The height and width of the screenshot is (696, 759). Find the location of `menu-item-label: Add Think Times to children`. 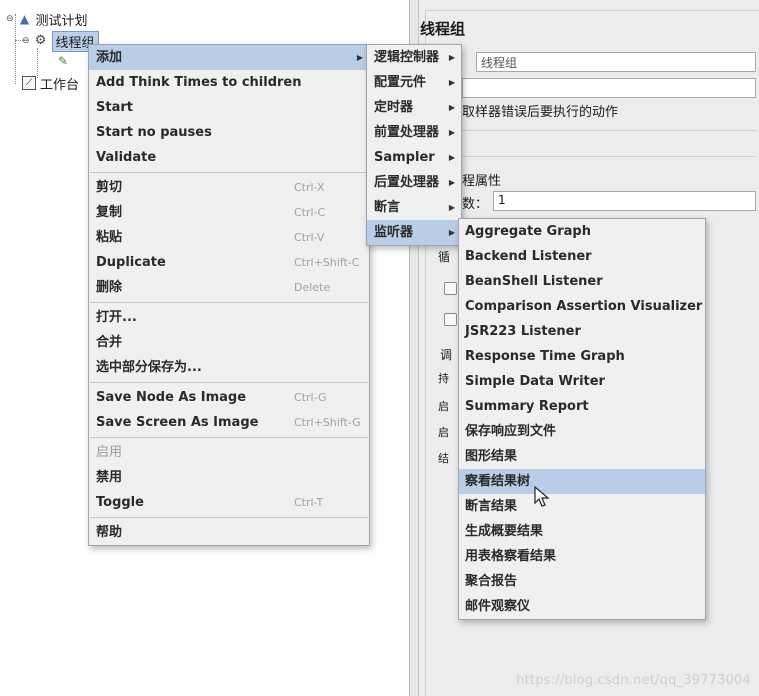

menu-item-label: Add Think Times to children is located at coordinates (199, 82).